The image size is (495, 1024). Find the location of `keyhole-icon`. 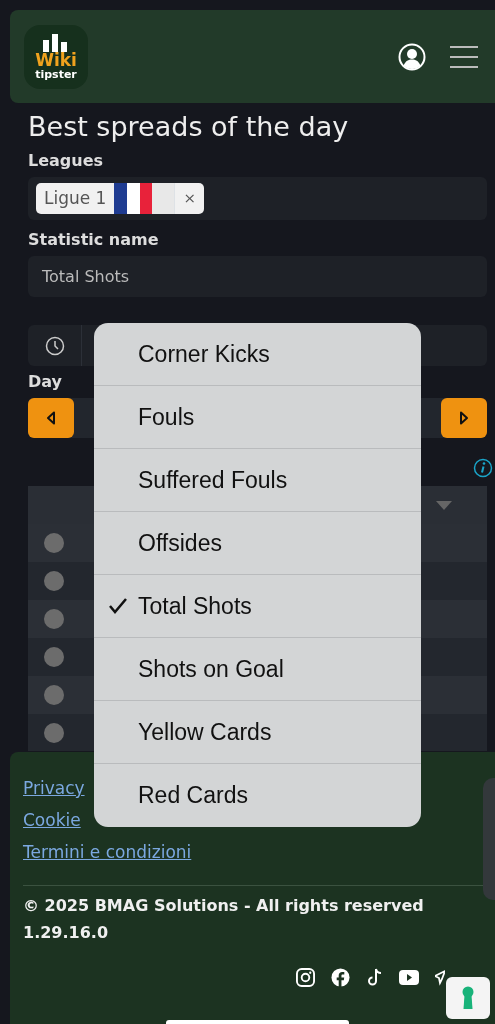

keyhole-icon is located at coordinates (468, 998).